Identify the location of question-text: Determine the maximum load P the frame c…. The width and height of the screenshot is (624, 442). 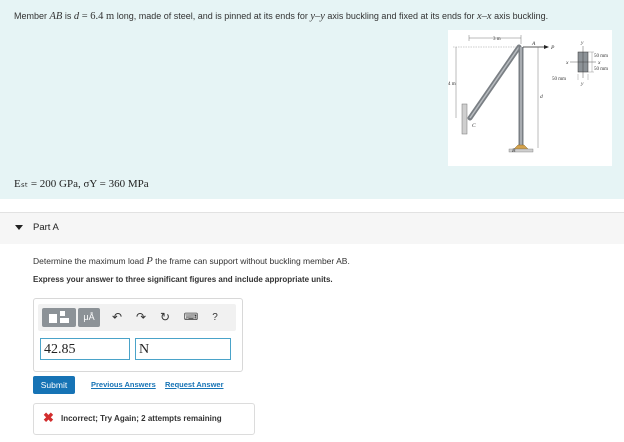
(191, 261).